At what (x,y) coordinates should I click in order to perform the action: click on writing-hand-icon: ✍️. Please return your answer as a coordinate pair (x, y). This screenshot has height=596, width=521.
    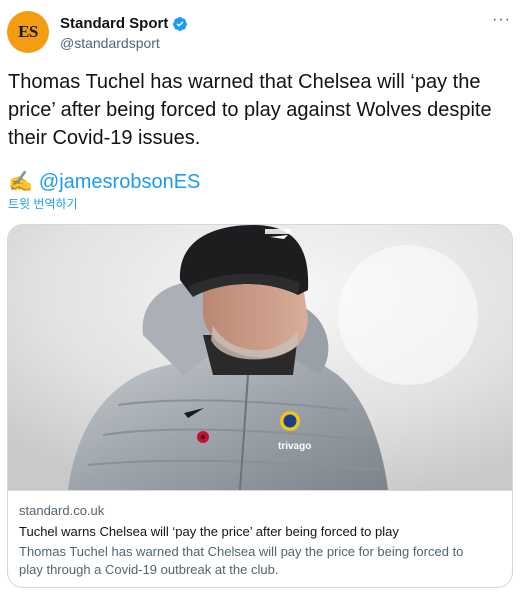
    Looking at the image, I should click on (20, 182).